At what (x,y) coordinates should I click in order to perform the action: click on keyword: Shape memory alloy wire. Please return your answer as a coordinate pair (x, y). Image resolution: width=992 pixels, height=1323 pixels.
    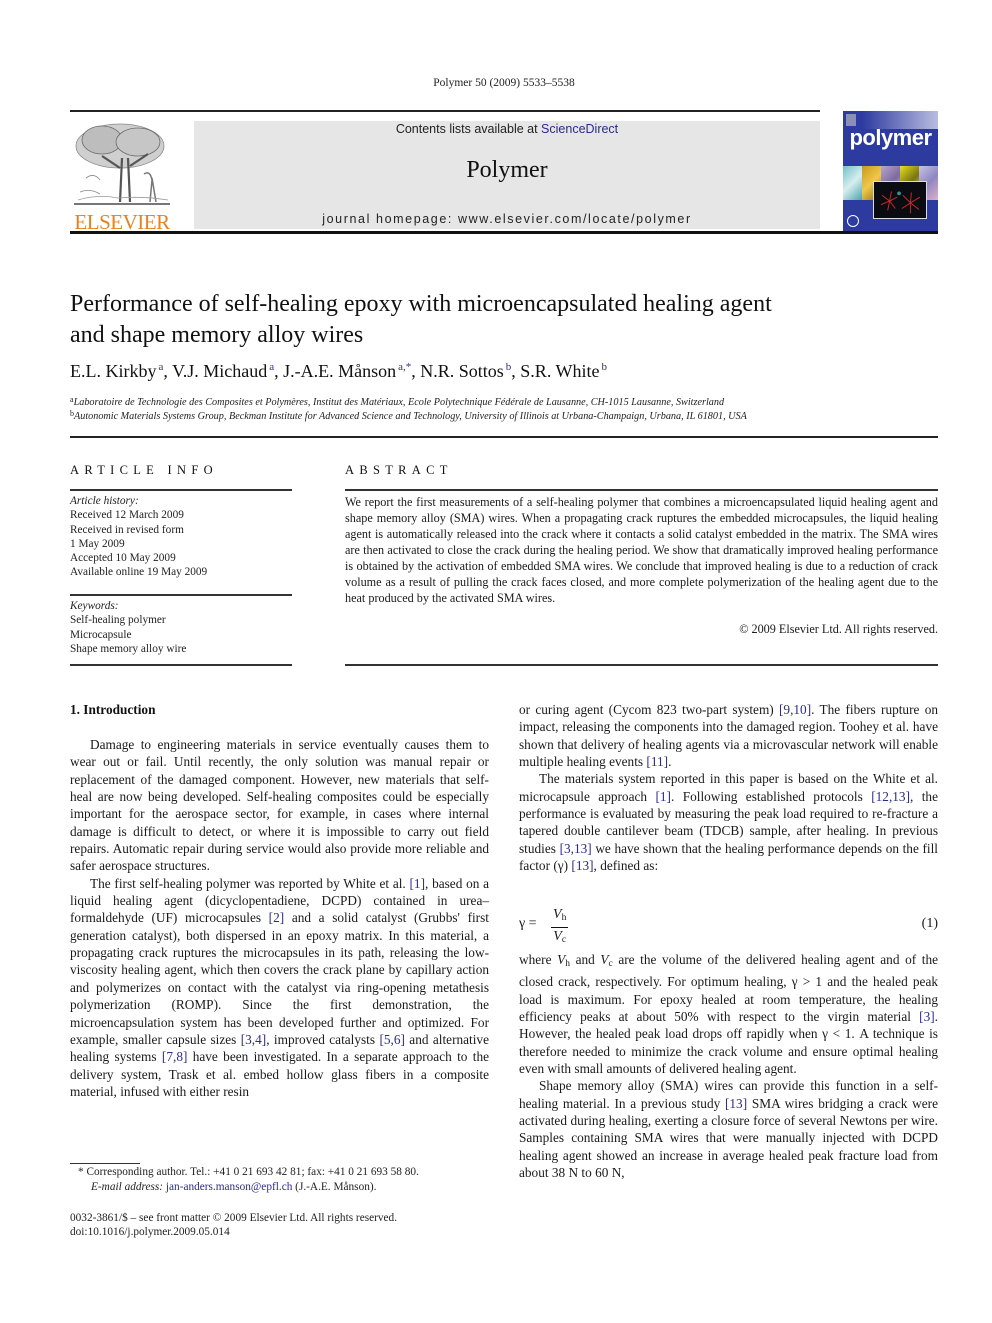
    Looking at the image, I should click on (128, 648).